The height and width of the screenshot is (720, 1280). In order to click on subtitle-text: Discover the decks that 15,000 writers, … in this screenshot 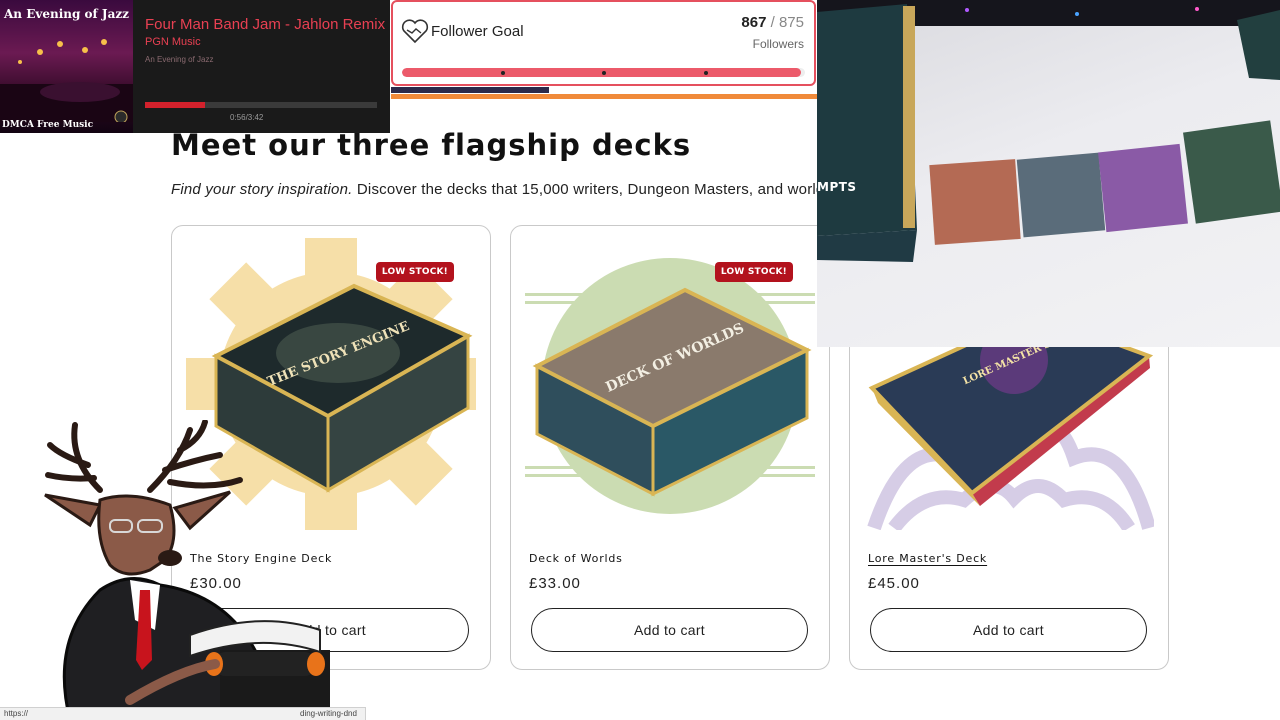, I will do `click(591, 189)`.